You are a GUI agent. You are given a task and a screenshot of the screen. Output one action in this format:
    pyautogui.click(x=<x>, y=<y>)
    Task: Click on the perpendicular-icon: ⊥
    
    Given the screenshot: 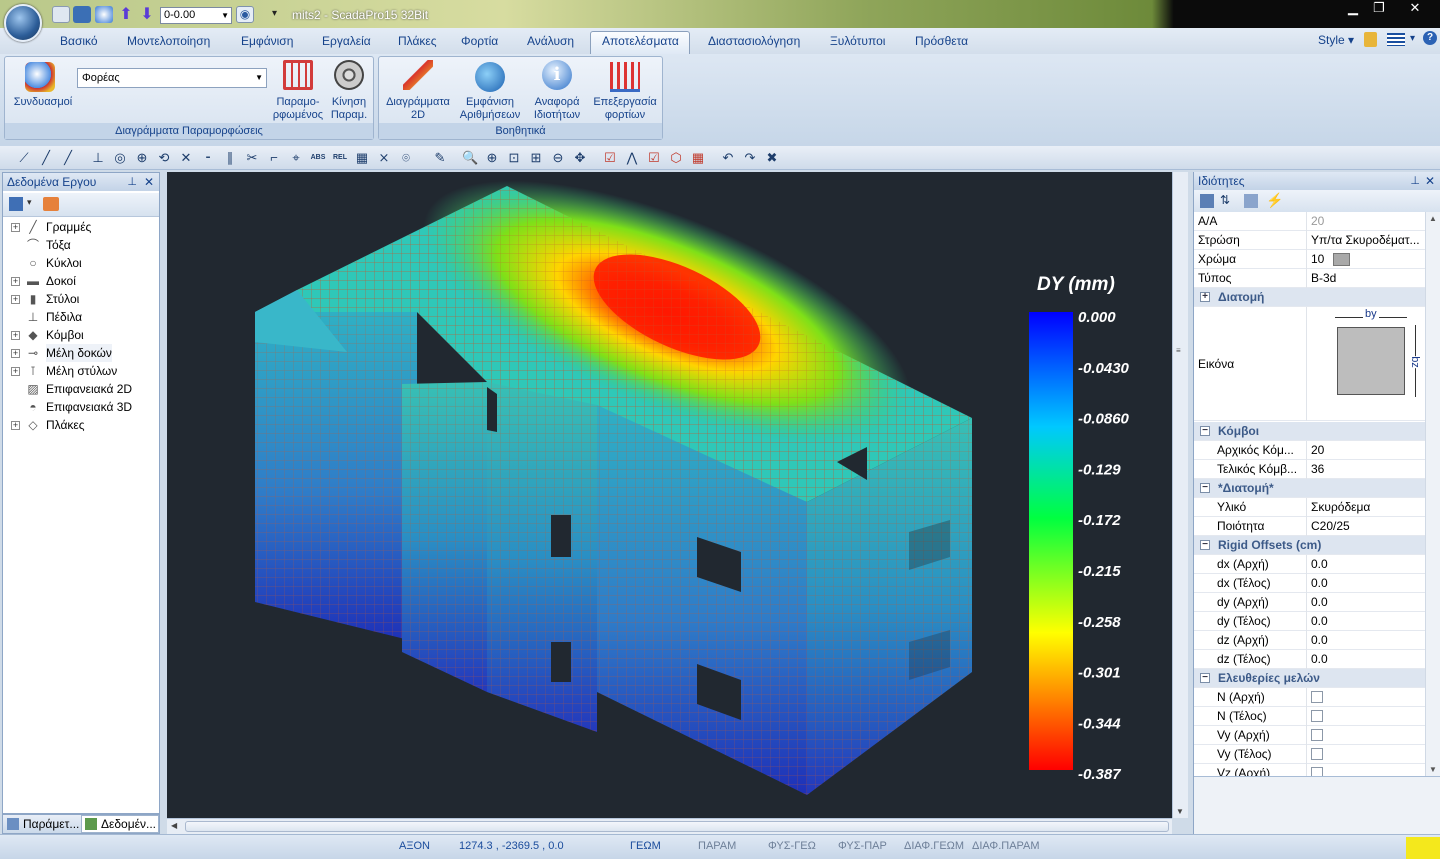 What is the action you would take?
    pyautogui.click(x=98, y=158)
    